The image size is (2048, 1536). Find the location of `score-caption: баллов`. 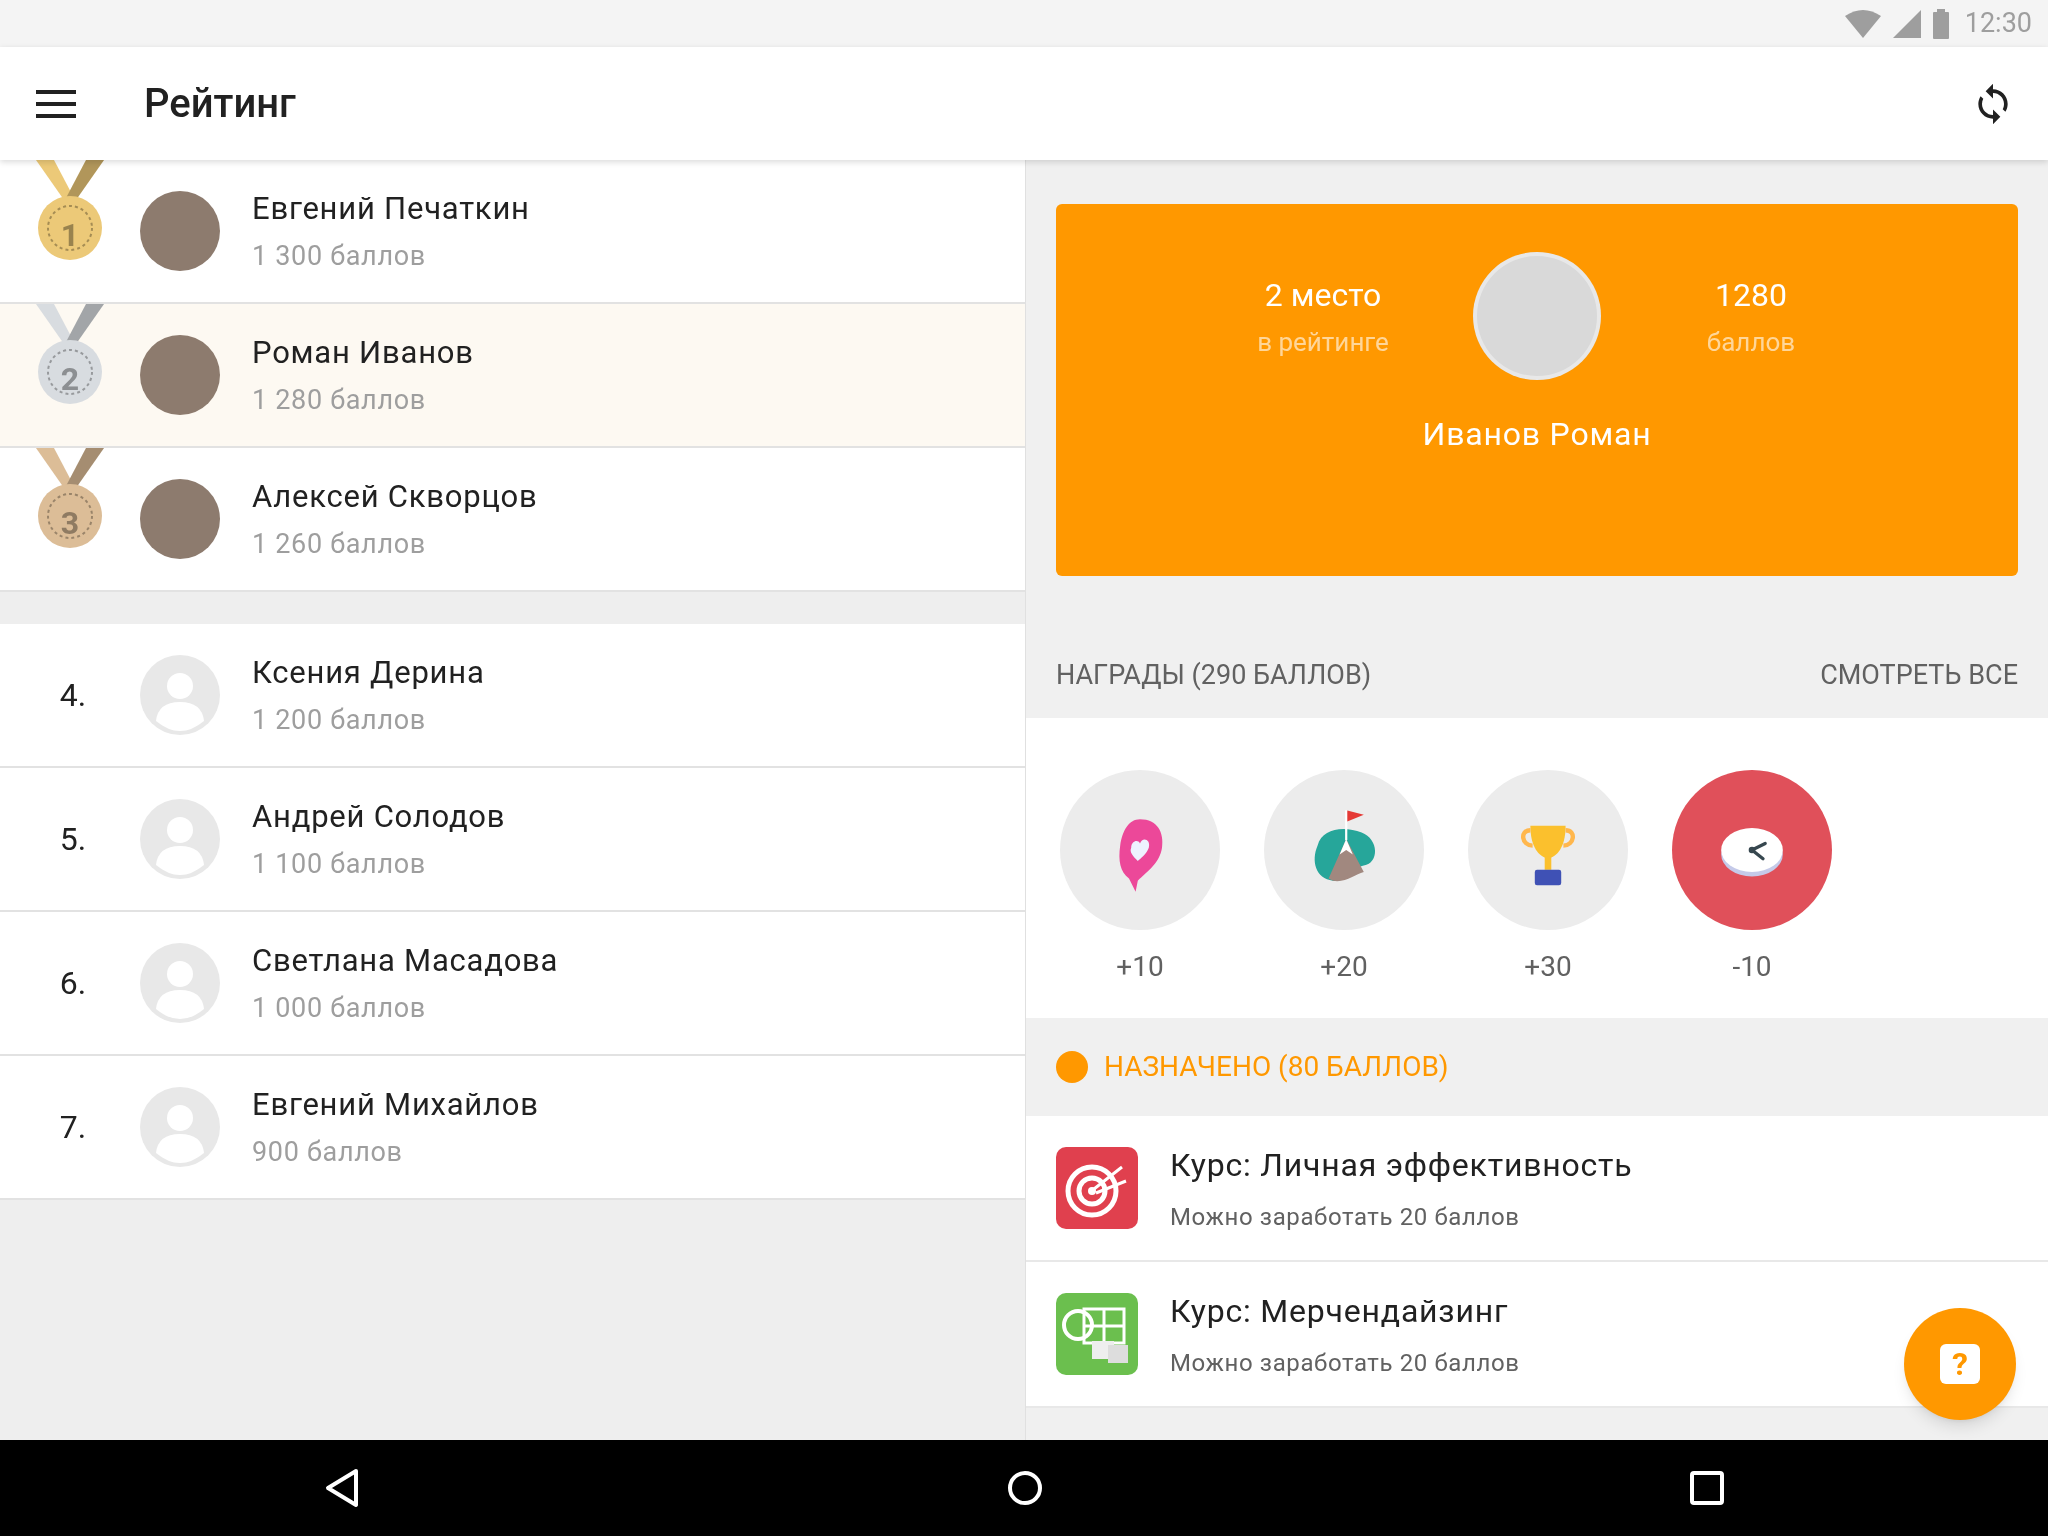

score-caption: баллов is located at coordinates (1751, 342).